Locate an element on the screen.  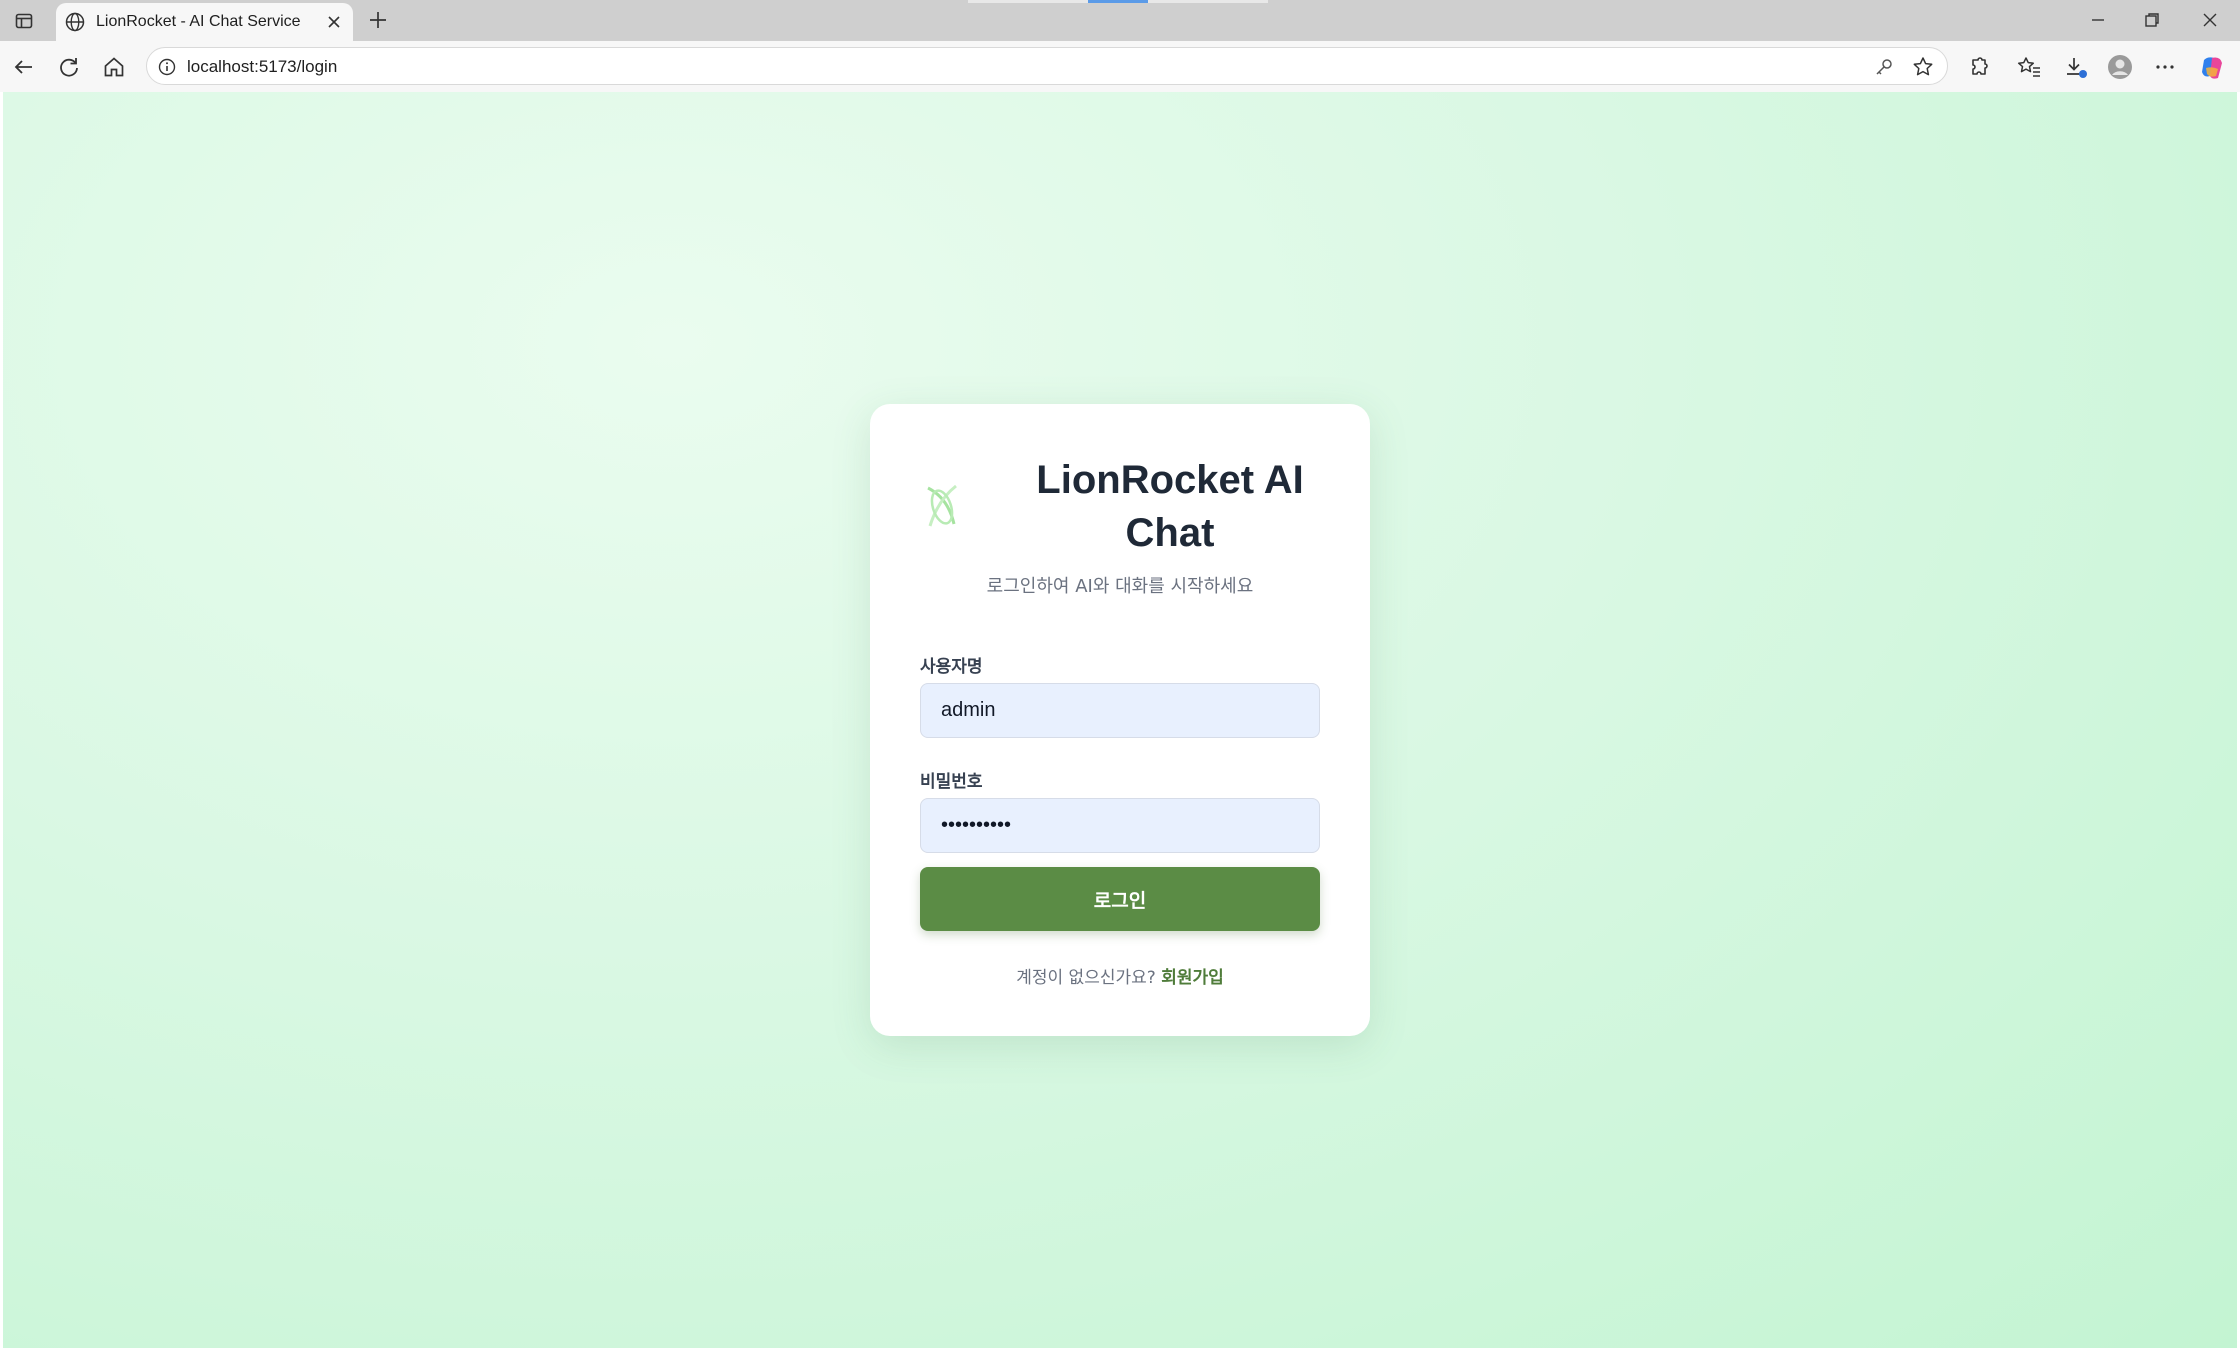
password-label: 비밀번호 is located at coordinates (951, 782).